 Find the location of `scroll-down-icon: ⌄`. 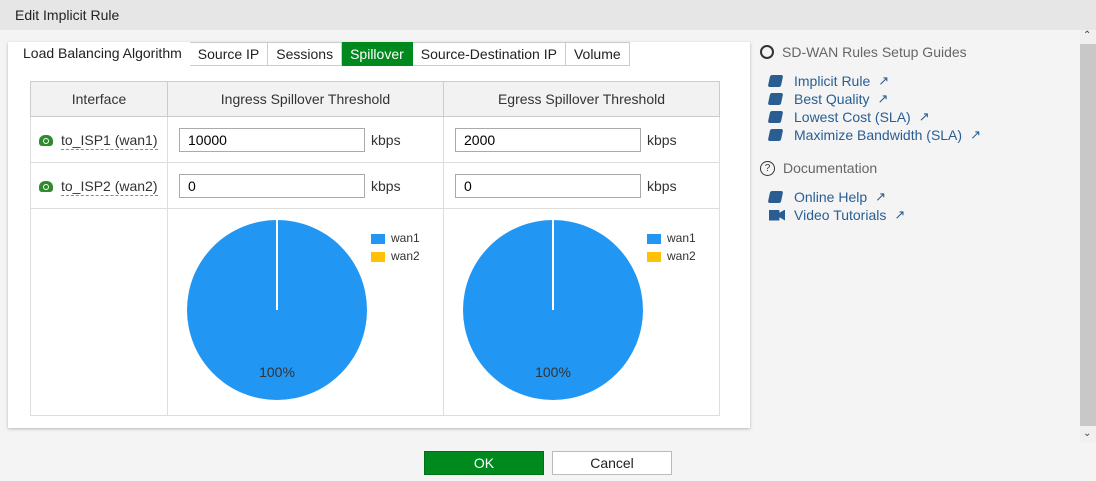

scroll-down-icon: ⌄ is located at coordinates (1087, 433).